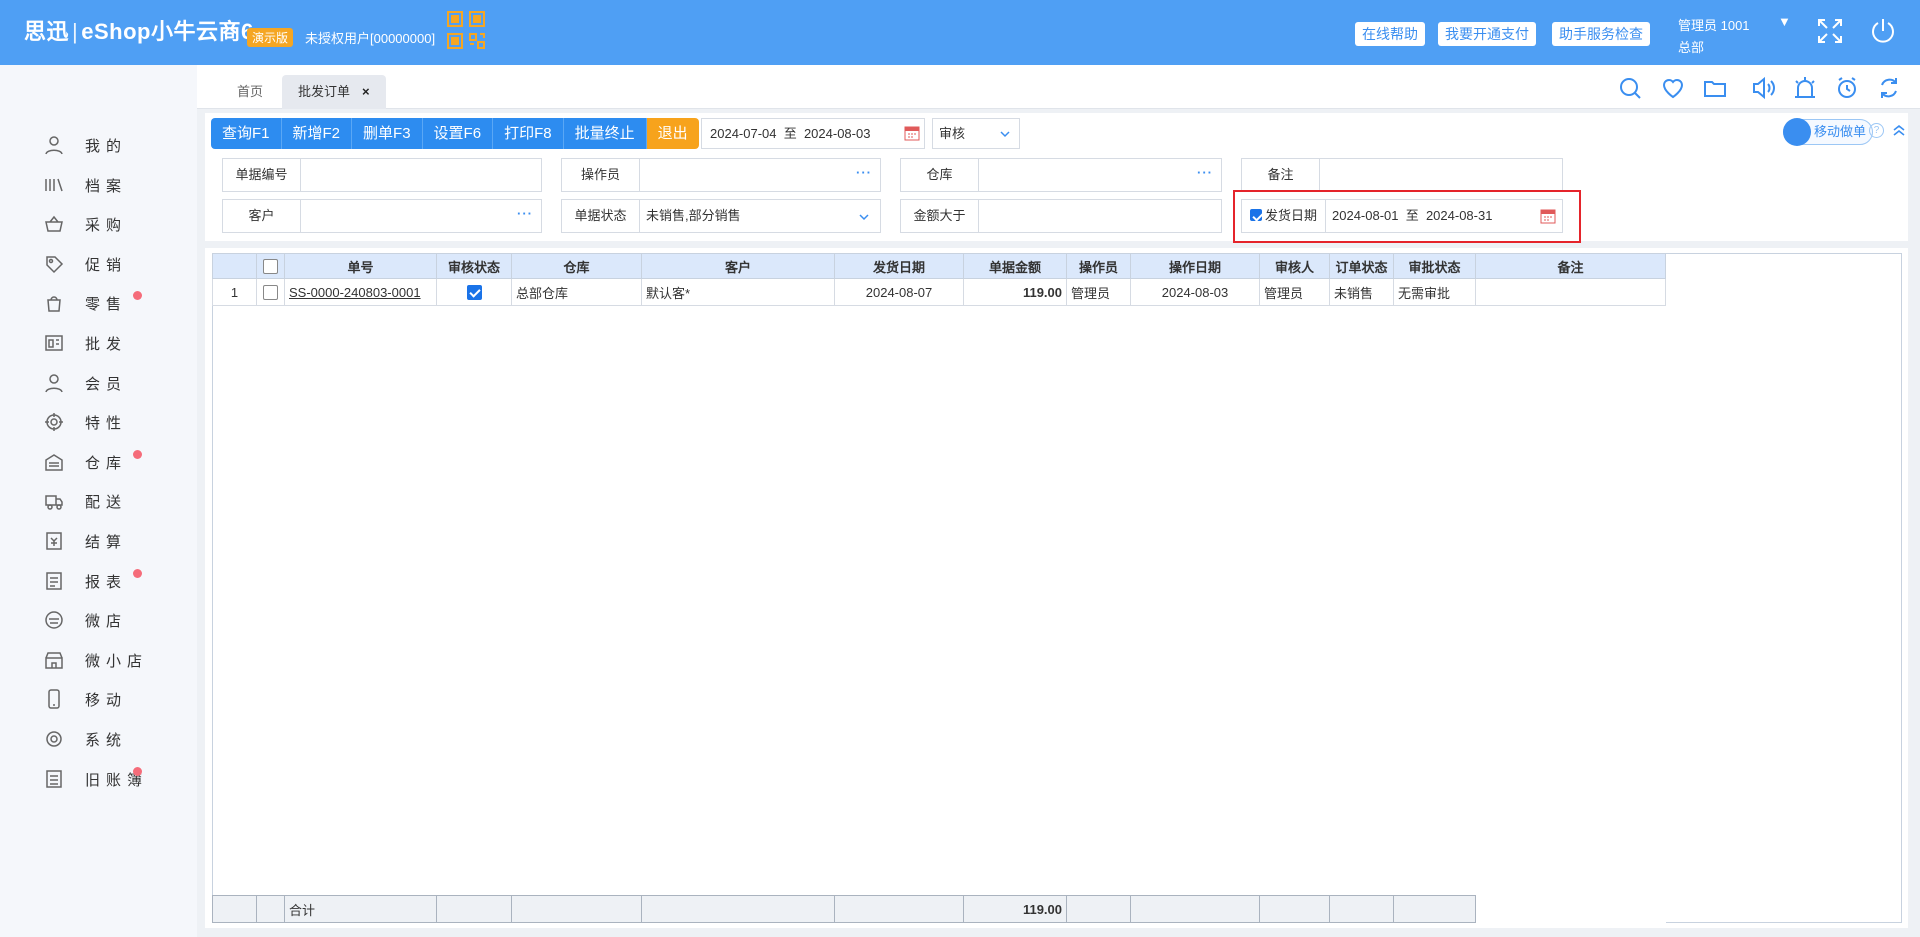 The height and width of the screenshot is (937, 1920). Describe the element at coordinates (1784, 21) in the screenshot. I see `user-menu-caret: ▼` at that location.